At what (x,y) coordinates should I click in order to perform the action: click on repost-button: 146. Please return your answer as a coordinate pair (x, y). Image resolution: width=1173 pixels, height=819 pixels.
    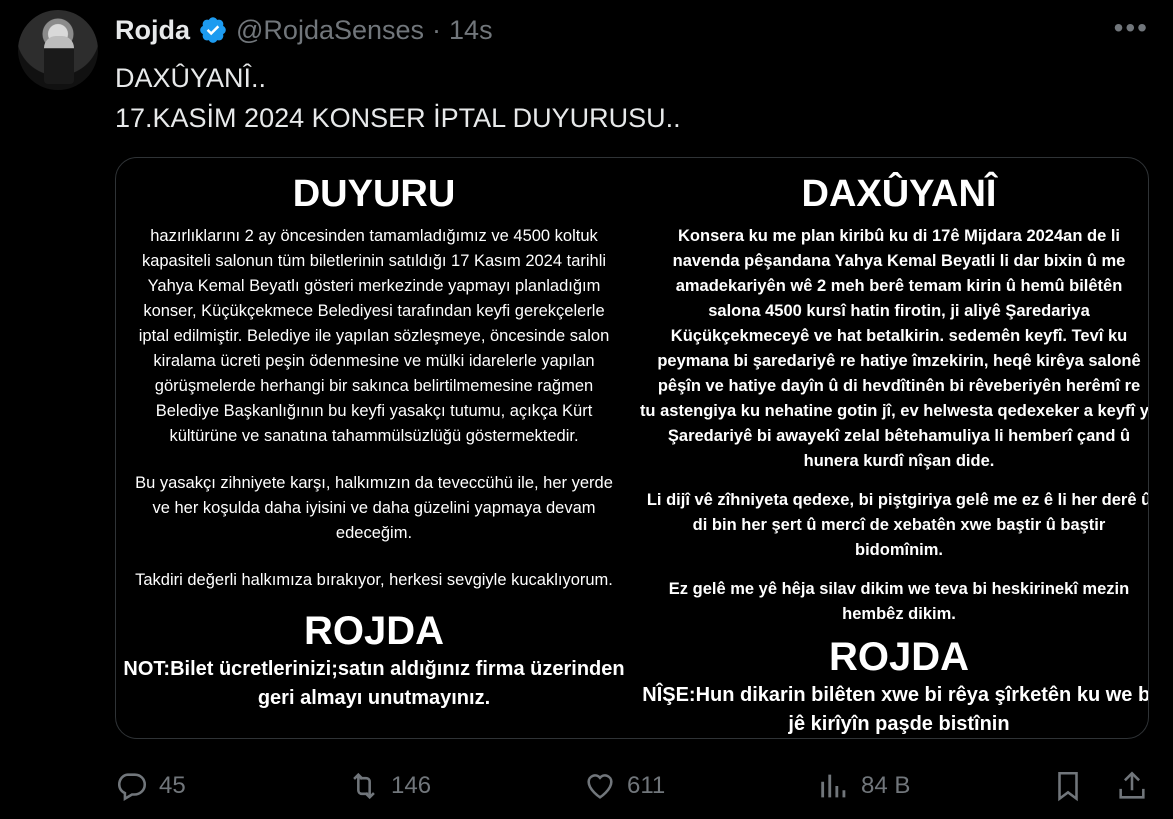
    Looking at the image, I should click on (389, 786).